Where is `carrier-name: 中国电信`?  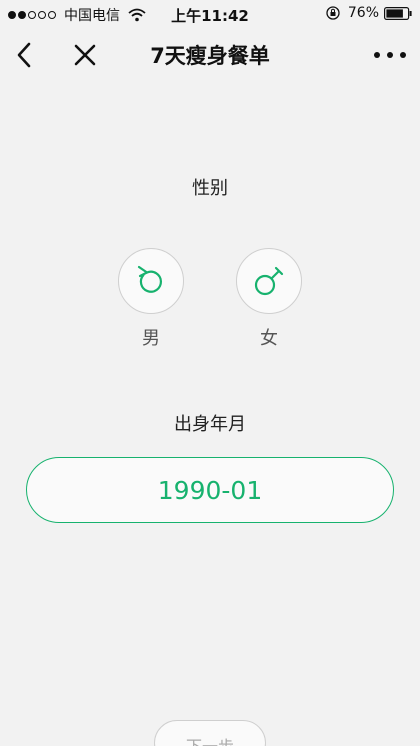
carrier-name: 中国电信 is located at coordinates (92, 16).